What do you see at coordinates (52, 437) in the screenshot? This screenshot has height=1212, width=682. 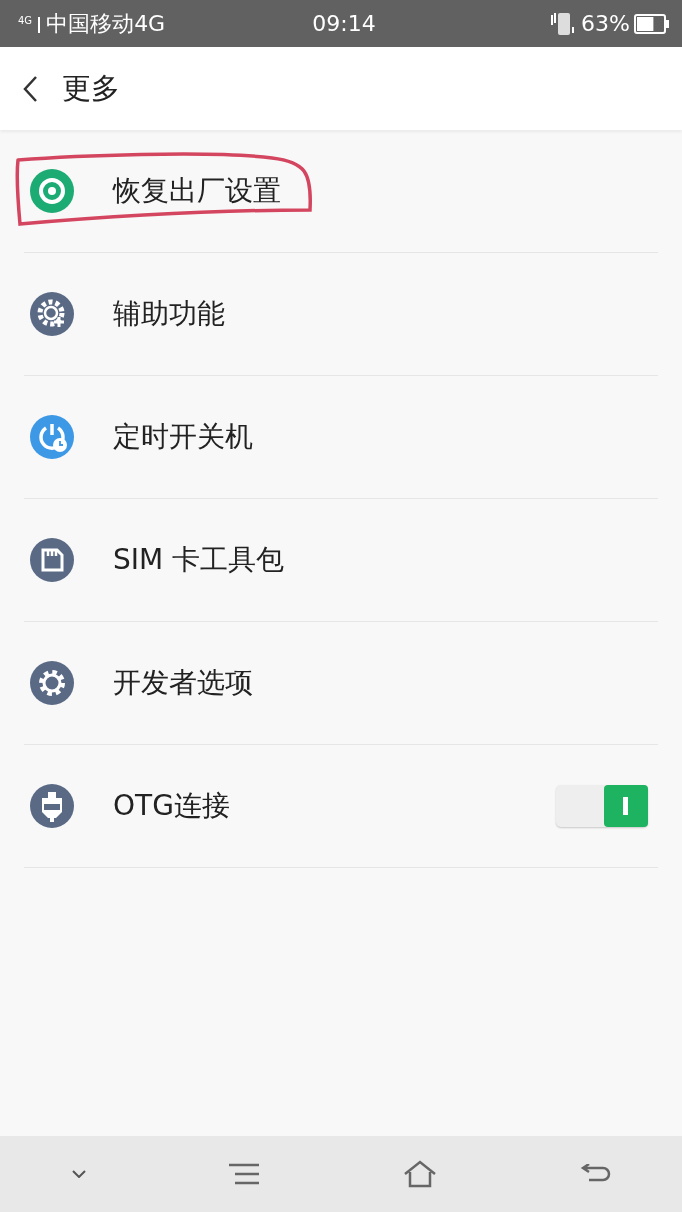 I see `power-clock-icon` at bounding box center [52, 437].